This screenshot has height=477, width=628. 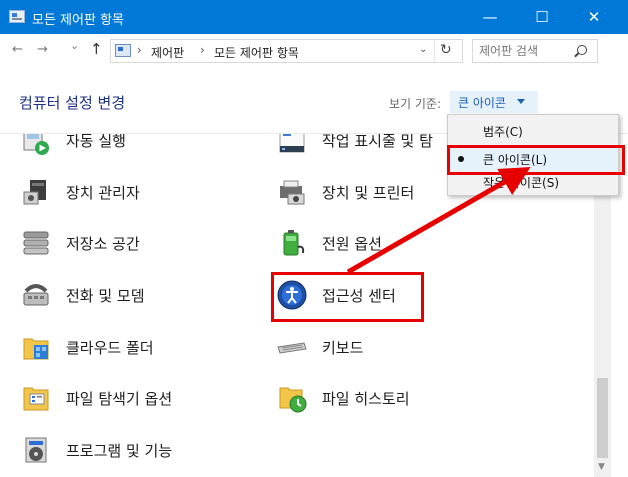 I want to click on annotation-arrow, so click(x=438, y=221).